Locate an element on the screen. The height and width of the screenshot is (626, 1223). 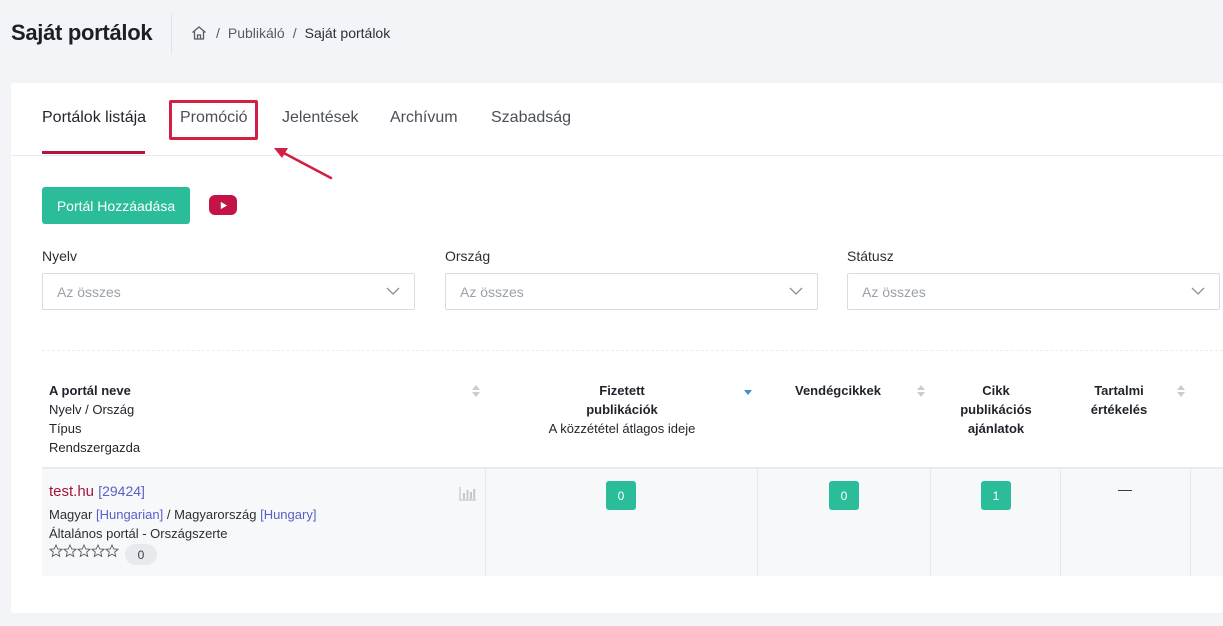
filter-country-placeholder: Az összes is located at coordinates (492, 292).